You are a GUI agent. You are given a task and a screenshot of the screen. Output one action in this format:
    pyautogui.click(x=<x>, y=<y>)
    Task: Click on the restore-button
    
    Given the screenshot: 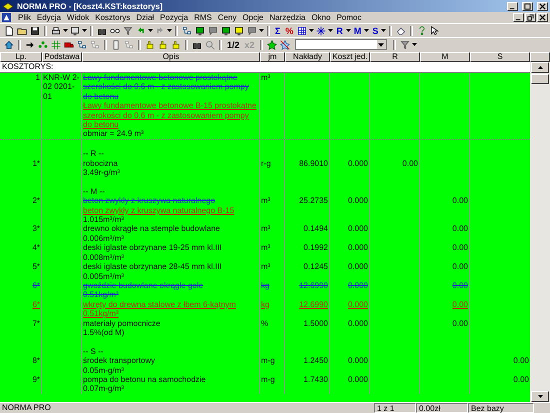 What is the action you would take?
    pyautogui.click(x=530, y=17)
    